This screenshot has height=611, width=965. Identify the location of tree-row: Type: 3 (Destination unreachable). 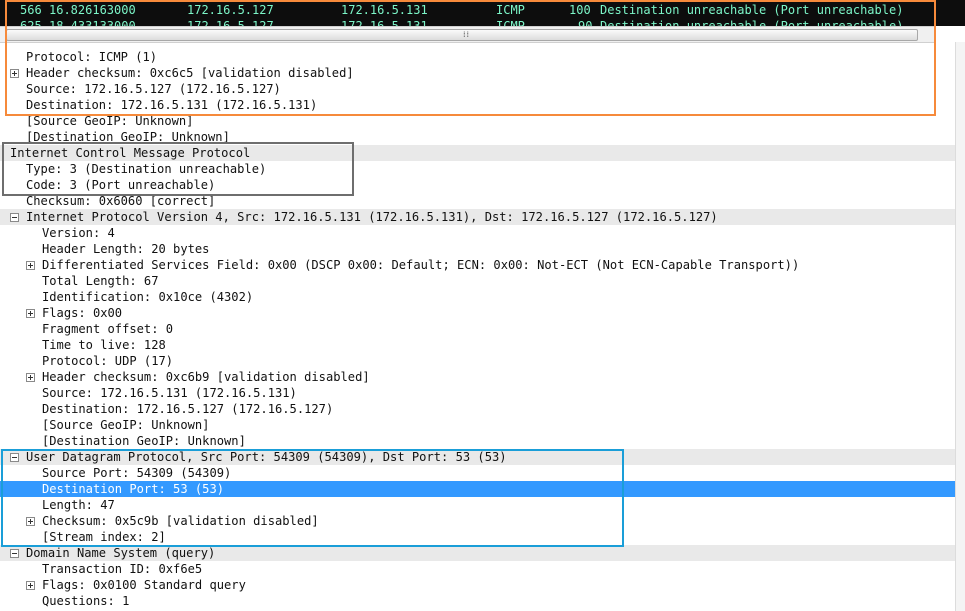
(477, 169).